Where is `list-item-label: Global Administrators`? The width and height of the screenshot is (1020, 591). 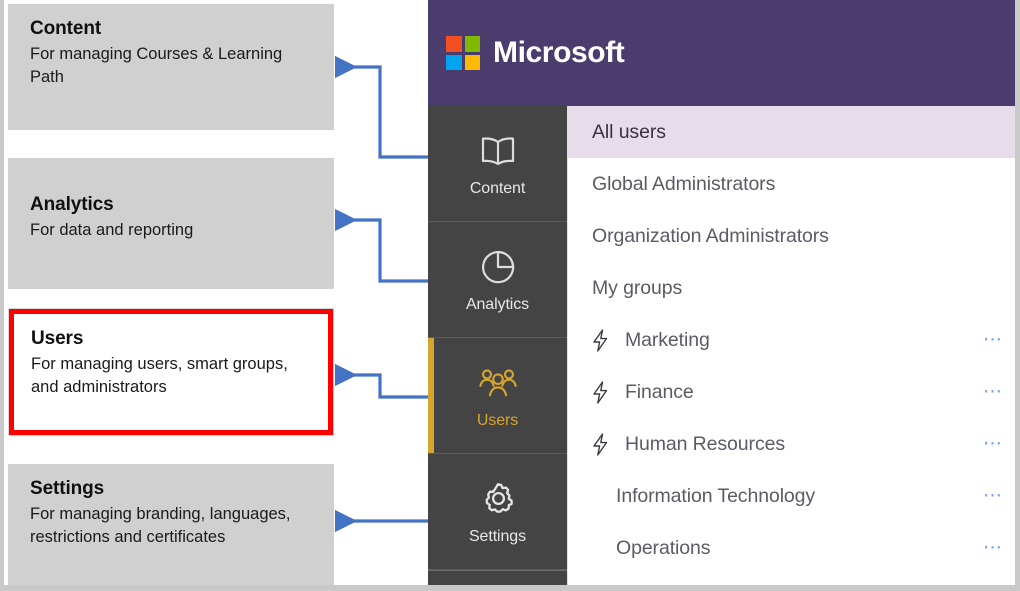 list-item-label: Global Administrators is located at coordinates (684, 183).